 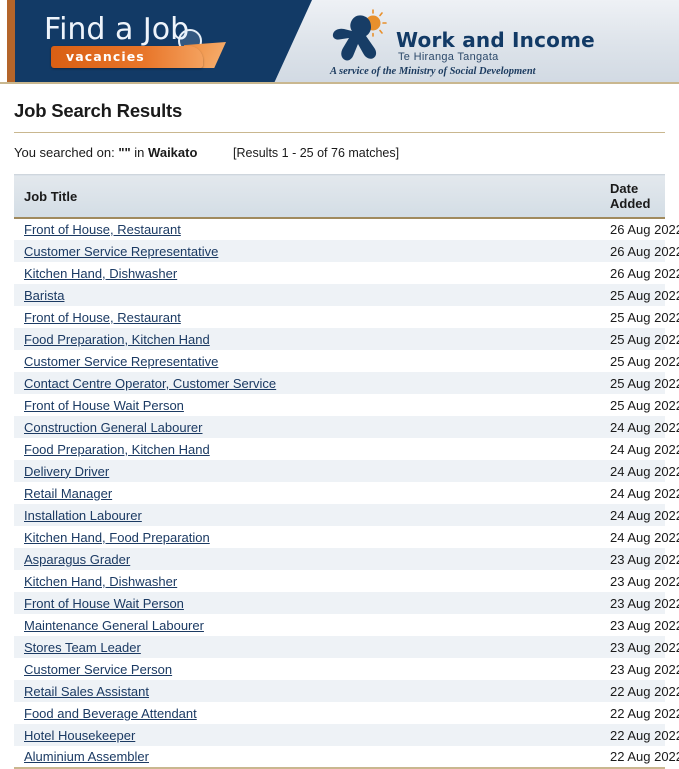 I want to click on table-header-row: Job Title Date Added, so click(x=339, y=196).